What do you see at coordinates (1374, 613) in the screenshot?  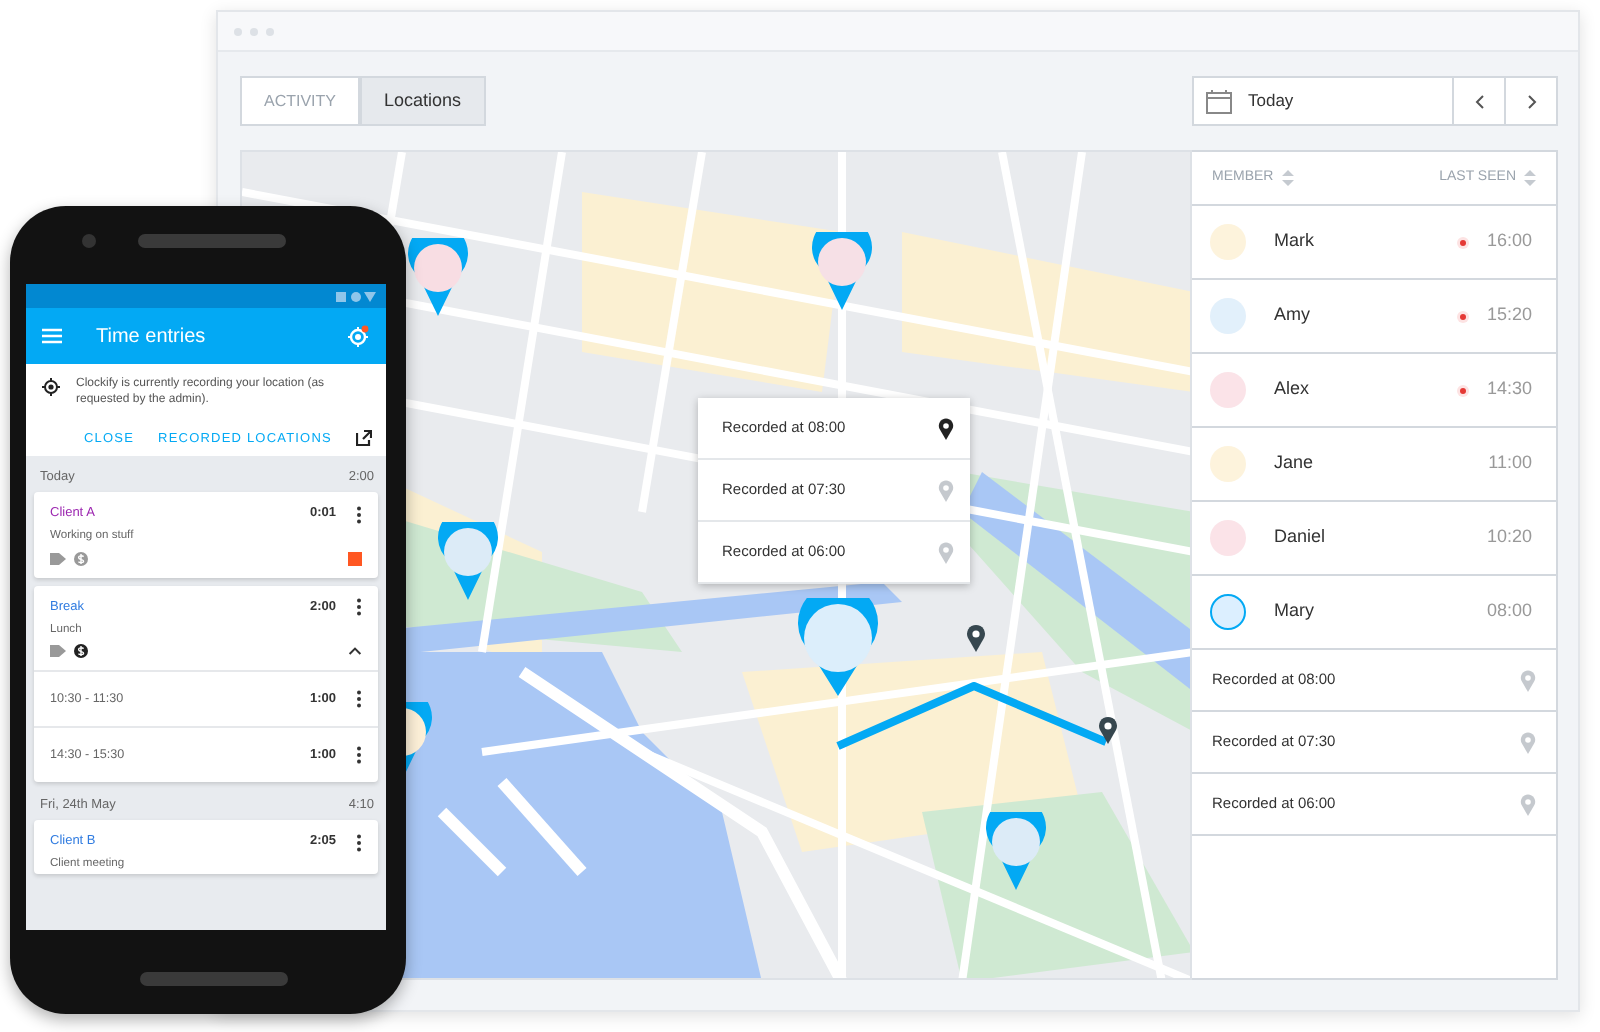 I see `member-row: Mary 08:00` at bounding box center [1374, 613].